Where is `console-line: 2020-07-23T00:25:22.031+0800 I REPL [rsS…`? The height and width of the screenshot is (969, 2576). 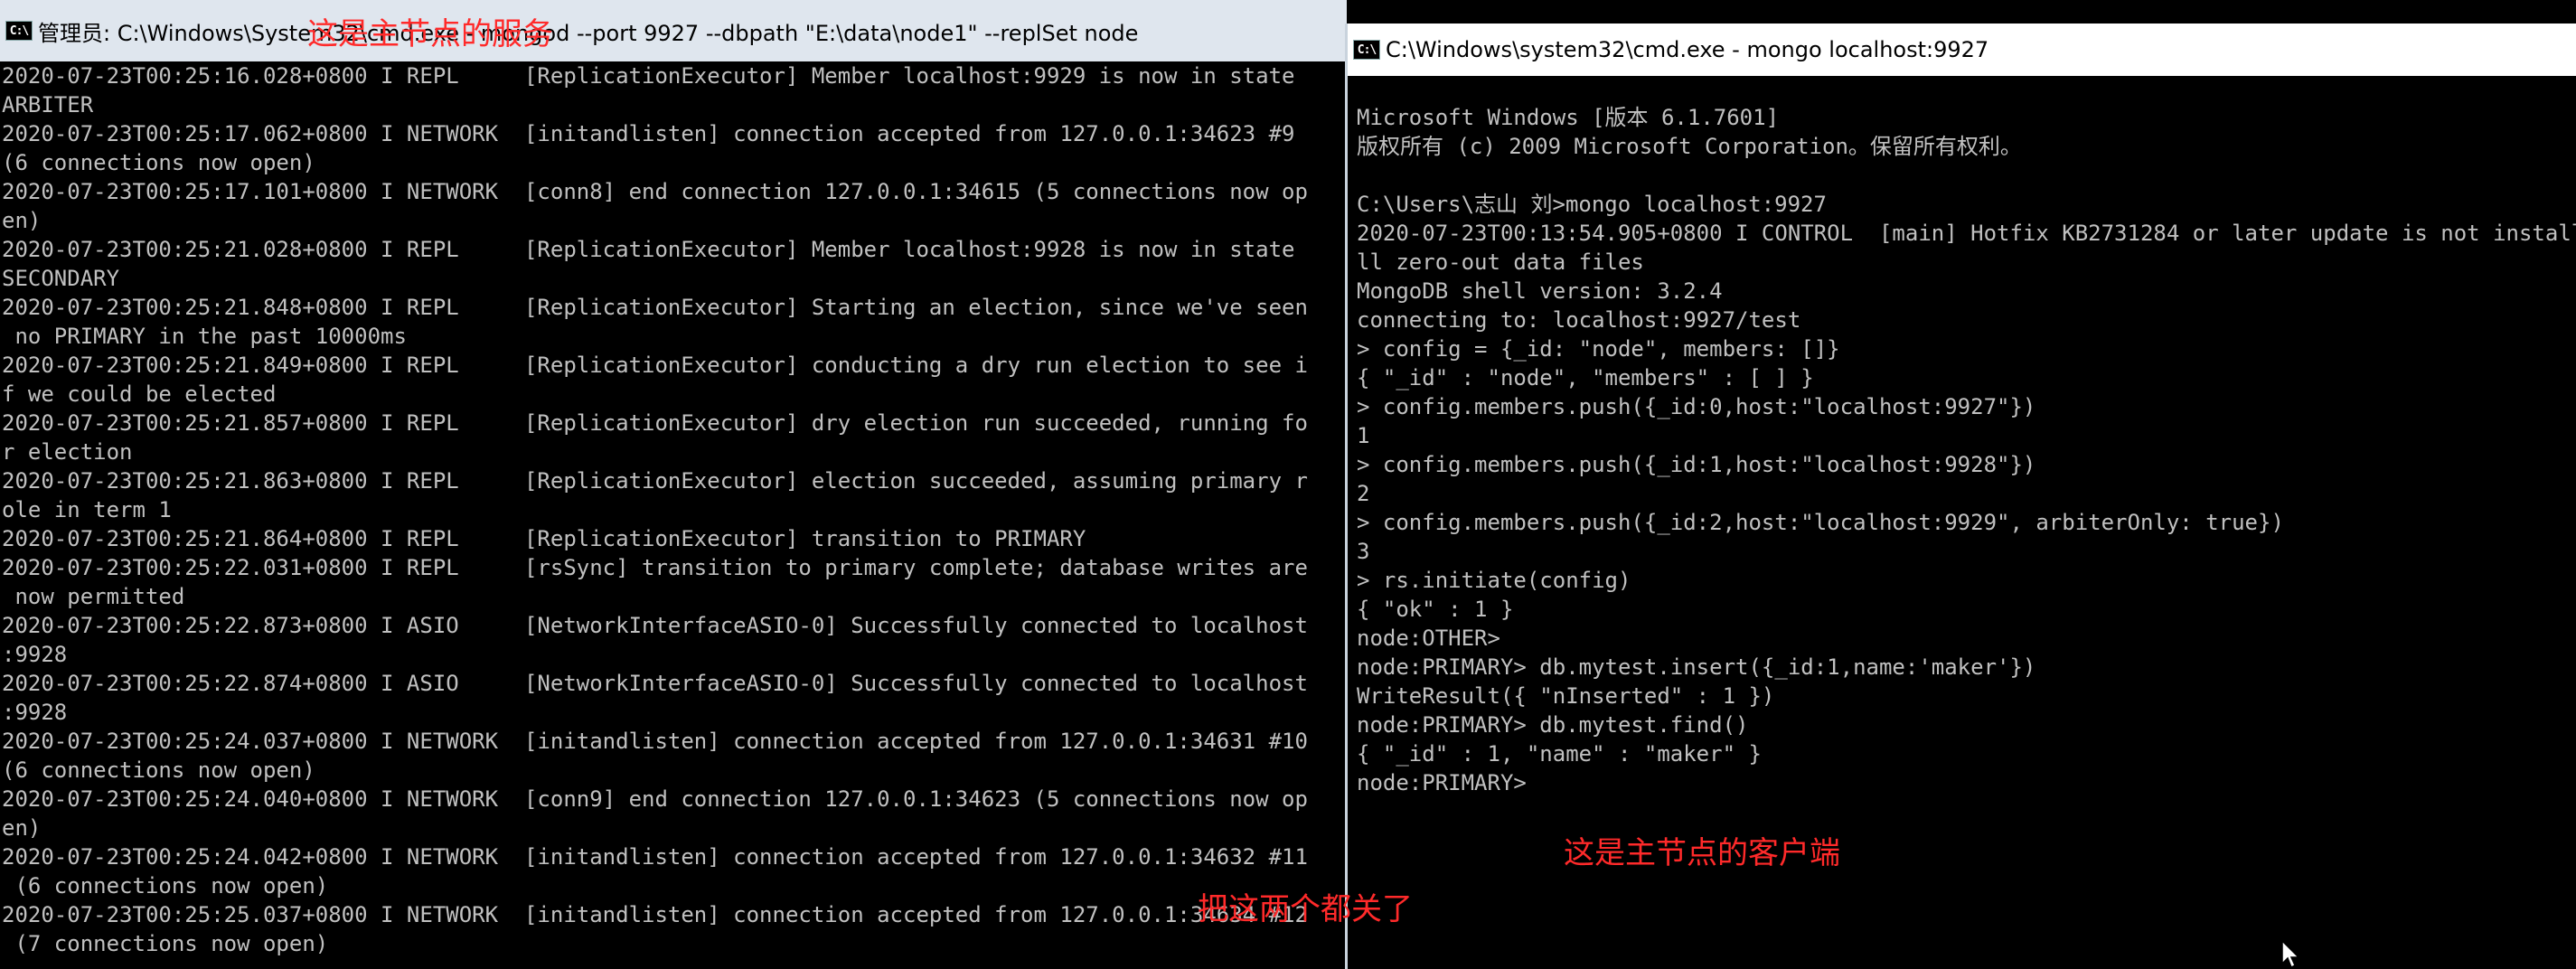 console-line: 2020-07-23T00:25:22.031+0800 I REPL [rsS… is located at coordinates (655, 567).